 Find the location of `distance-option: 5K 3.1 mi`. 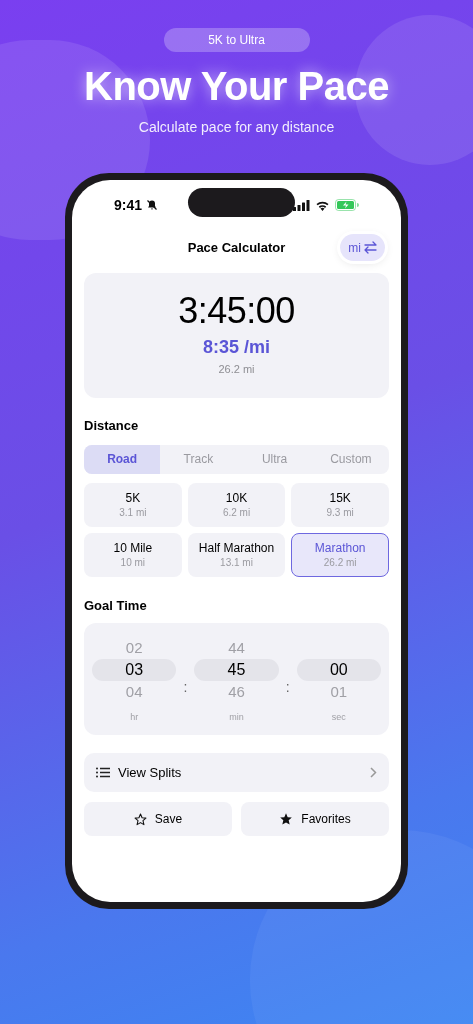

distance-option: 5K 3.1 mi is located at coordinates (133, 504).